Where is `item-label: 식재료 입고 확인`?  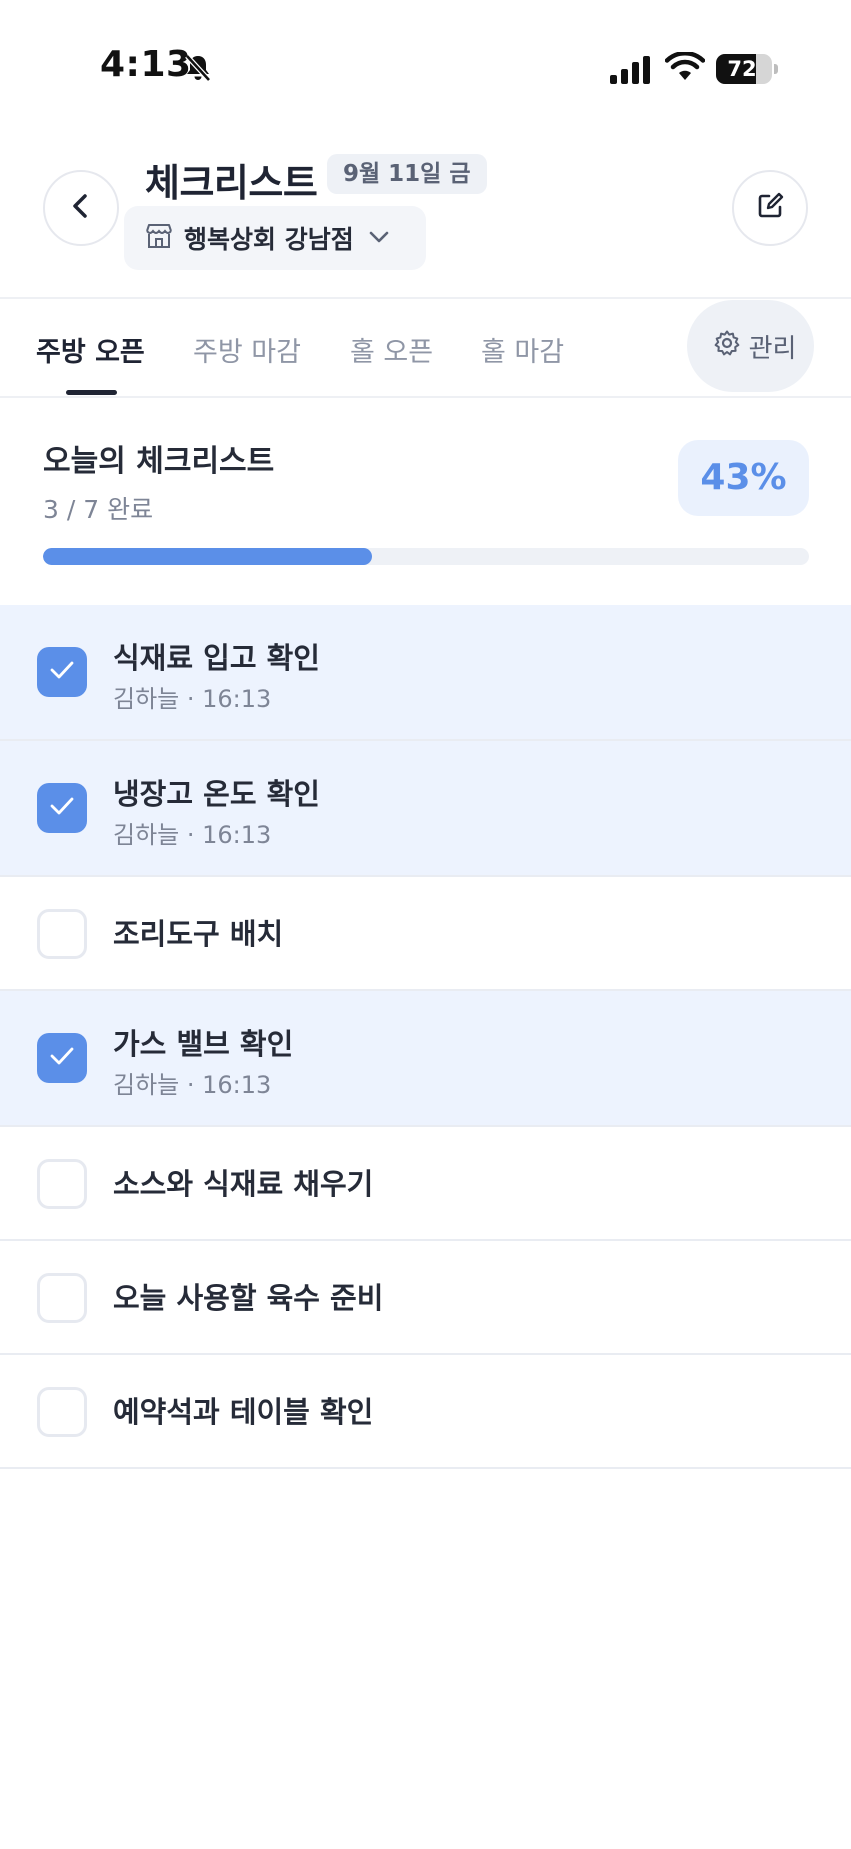 item-label: 식재료 입고 확인 is located at coordinates (216, 658).